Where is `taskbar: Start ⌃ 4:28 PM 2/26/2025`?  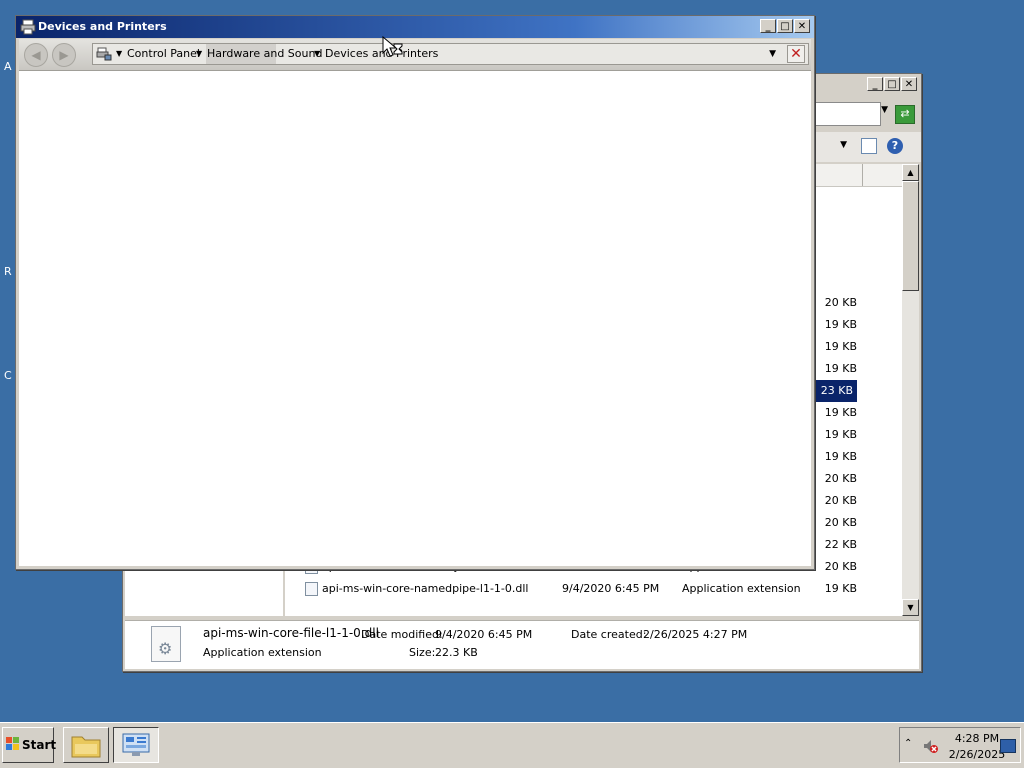
taskbar: Start ⌃ 4:28 PM 2/26/2025 is located at coordinates (512, 745).